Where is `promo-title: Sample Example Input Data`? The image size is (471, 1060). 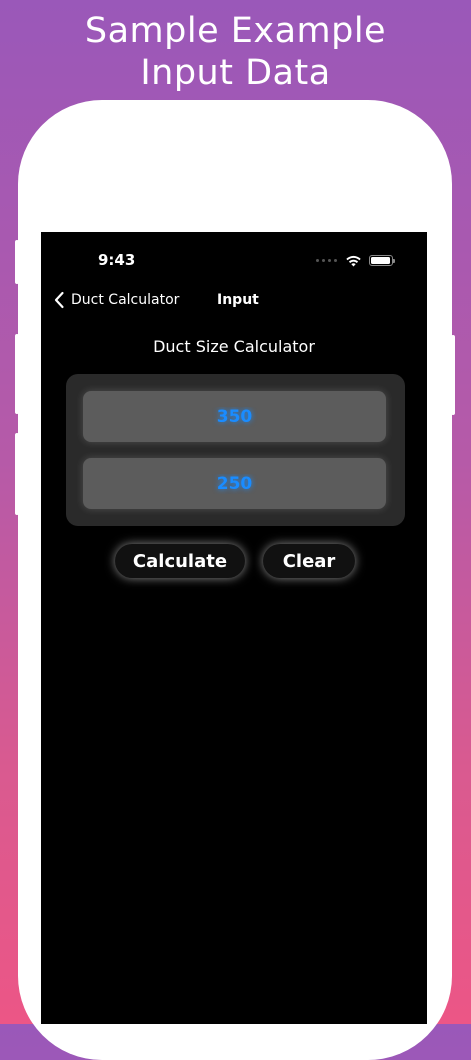
promo-title: Sample Example Input Data is located at coordinates (235, 52).